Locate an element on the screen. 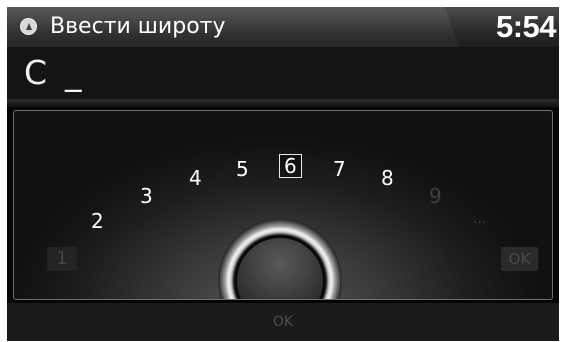 The image size is (562, 342). footer-bar: OK is located at coordinates (283, 322).